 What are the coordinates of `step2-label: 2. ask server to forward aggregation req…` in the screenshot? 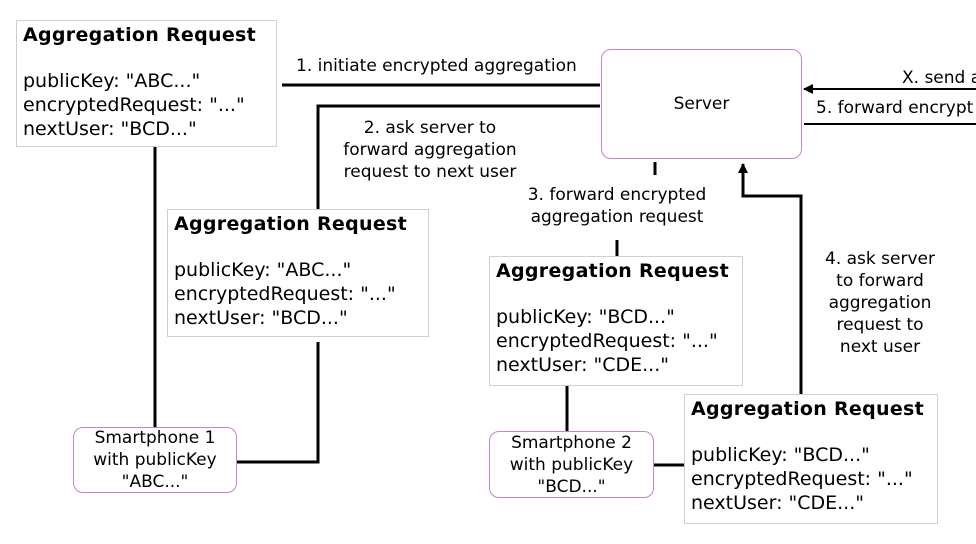 It's located at (430, 150).